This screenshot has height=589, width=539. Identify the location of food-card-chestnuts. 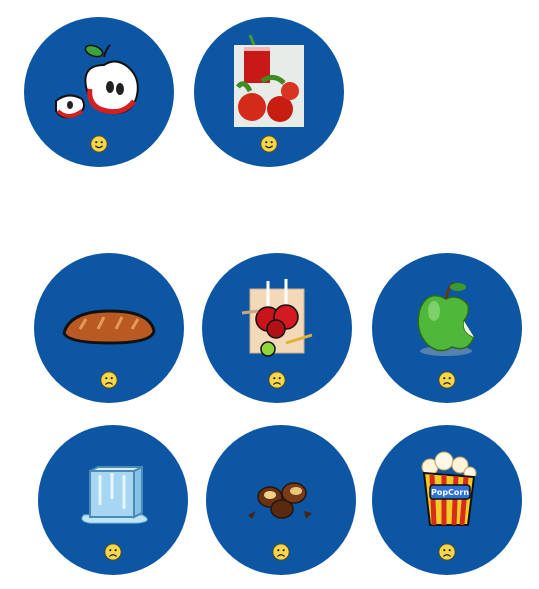
(281, 500).